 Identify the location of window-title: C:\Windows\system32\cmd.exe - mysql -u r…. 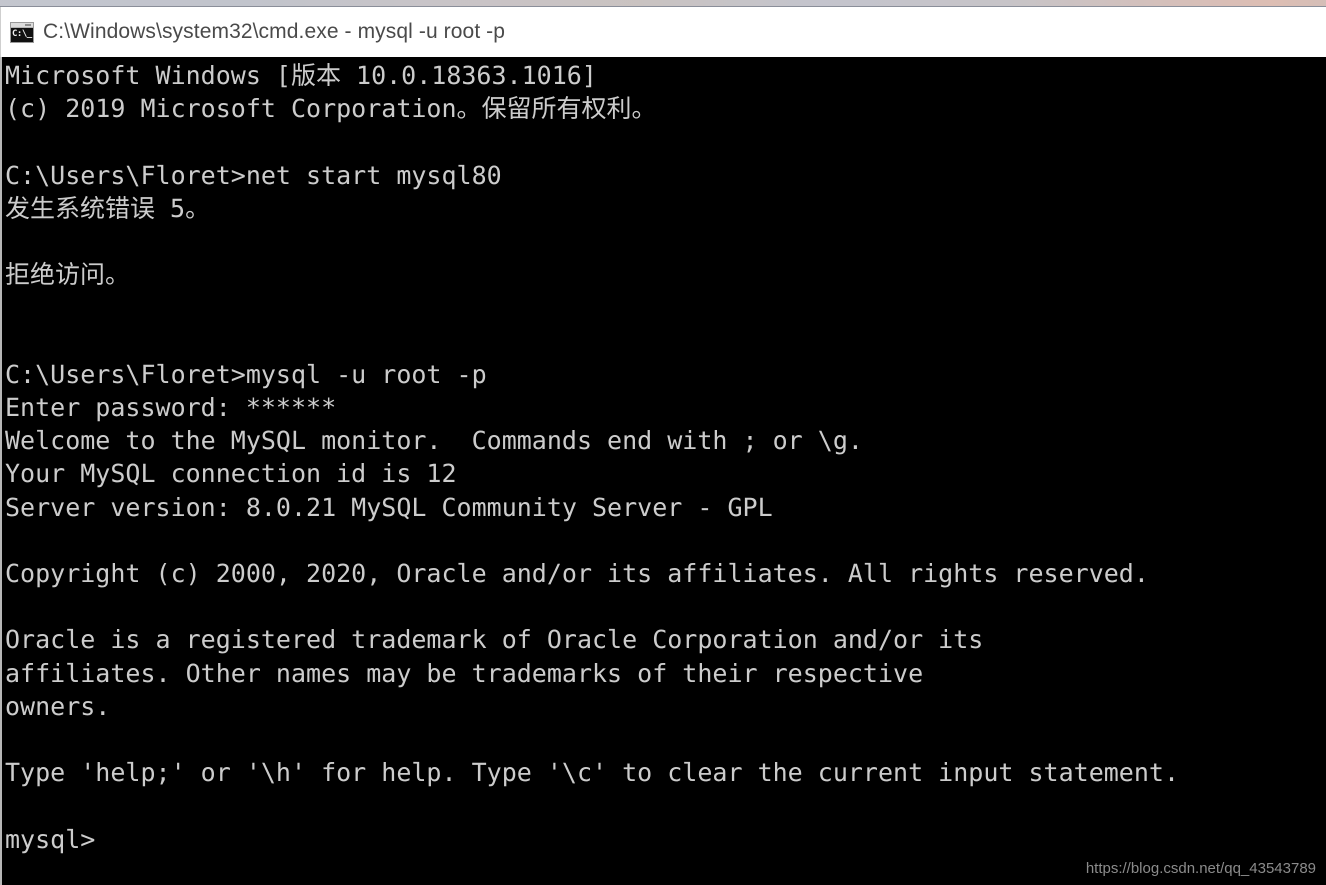
(274, 31).